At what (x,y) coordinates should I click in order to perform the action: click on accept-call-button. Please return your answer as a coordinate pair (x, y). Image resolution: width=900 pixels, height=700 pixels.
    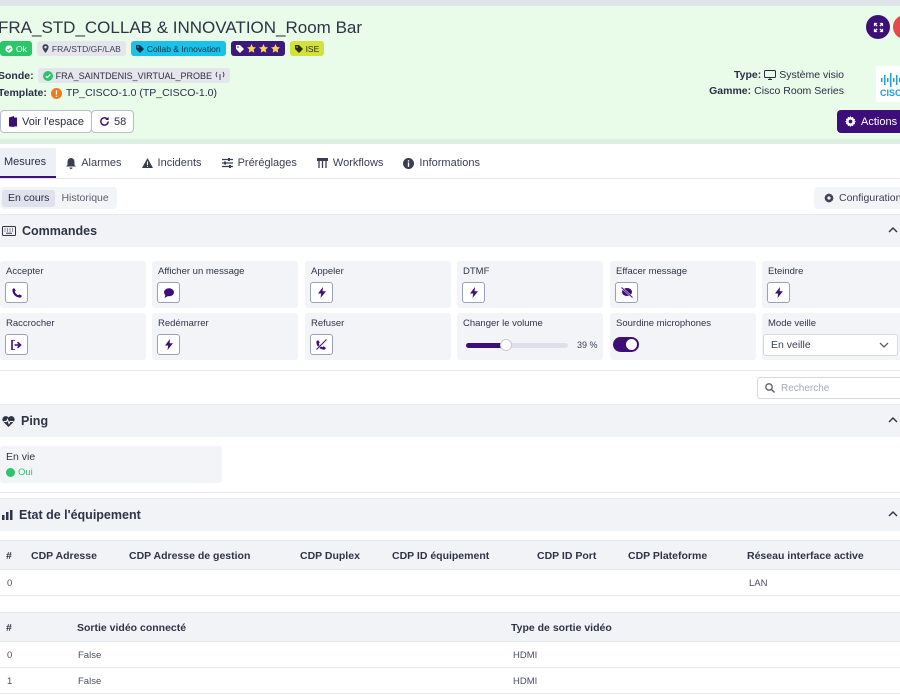
    Looking at the image, I should click on (16, 292).